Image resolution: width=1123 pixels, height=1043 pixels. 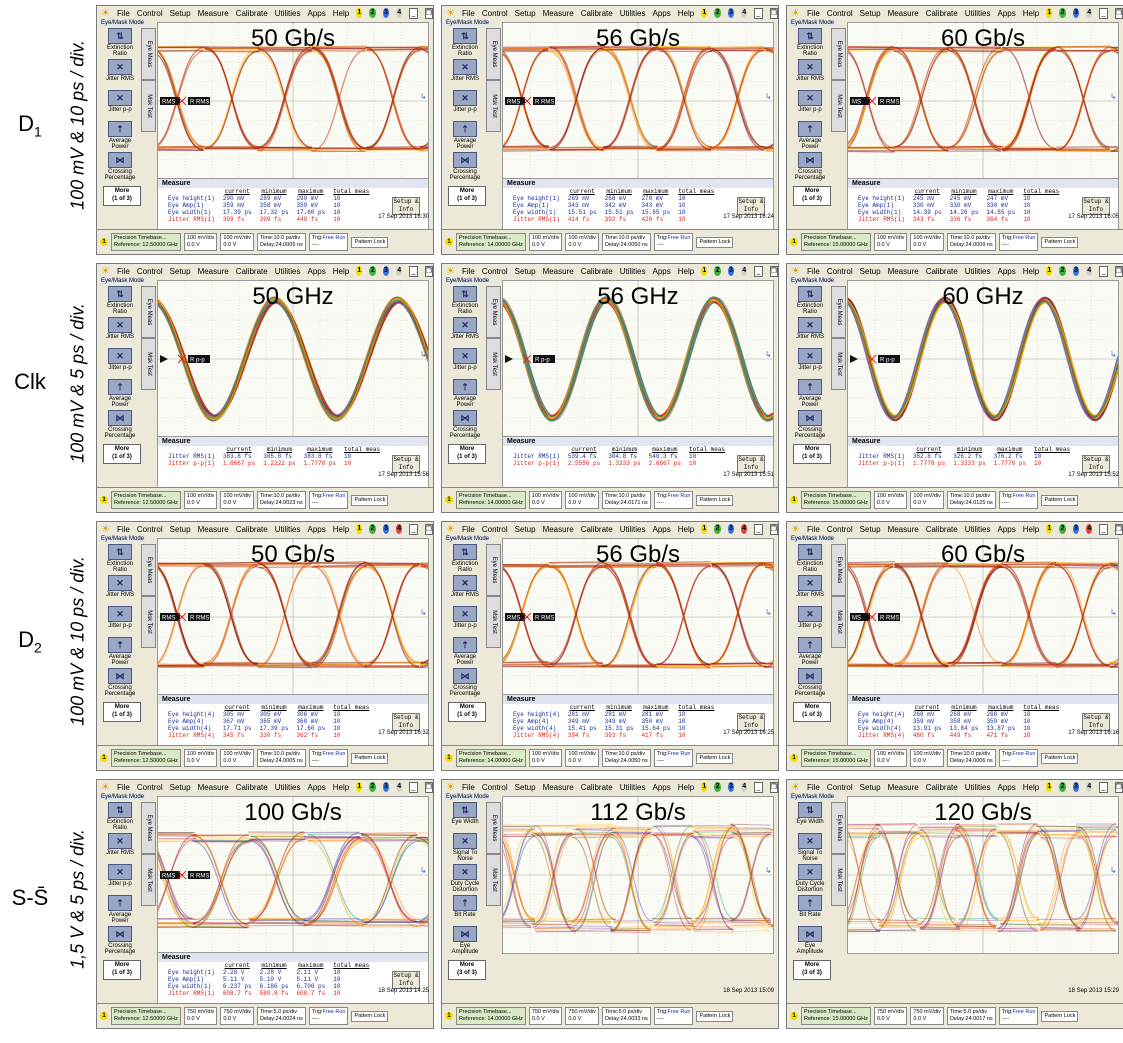 I want to click on waveform-display: ↳ 112 Gb/s, so click(x=638, y=875).